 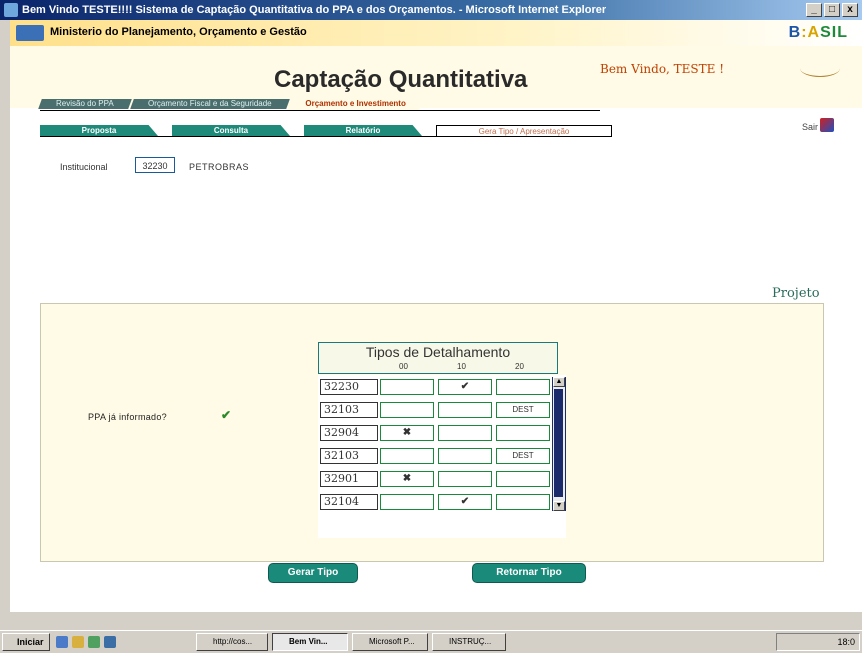 What do you see at coordinates (313, 573) in the screenshot?
I see `gerar-tipo-button: Gerar Tipo` at bounding box center [313, 573].